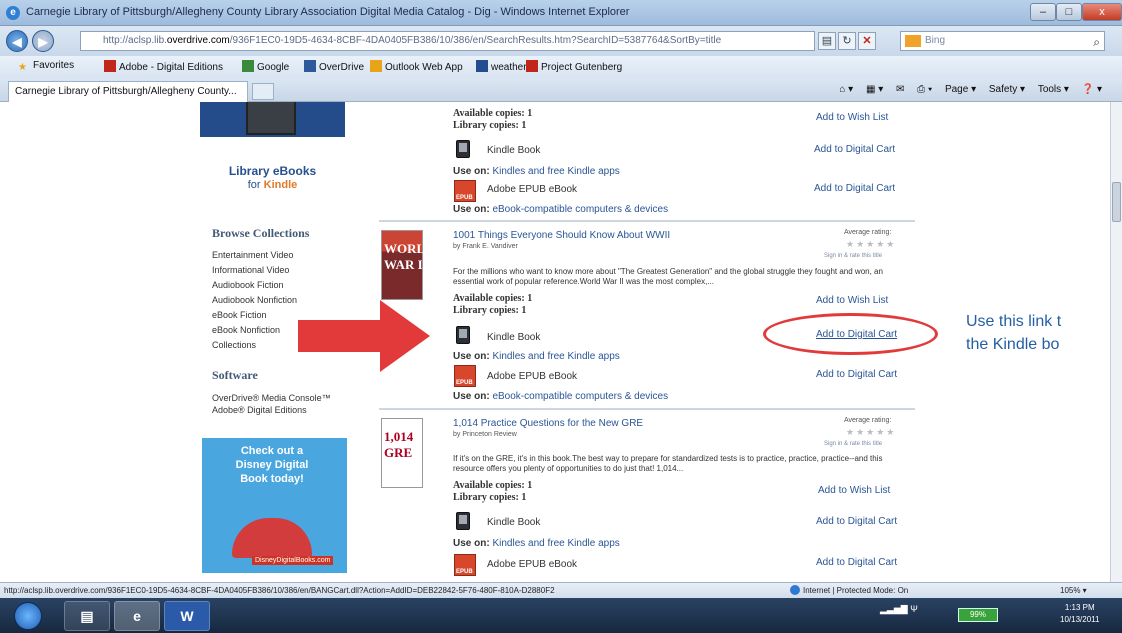 Image resolution: width=1122 pixels, height=633 pixels. Describe the element at coordinates (234, 345) in the screenshot. I see `collection-link: Collections` at that location.